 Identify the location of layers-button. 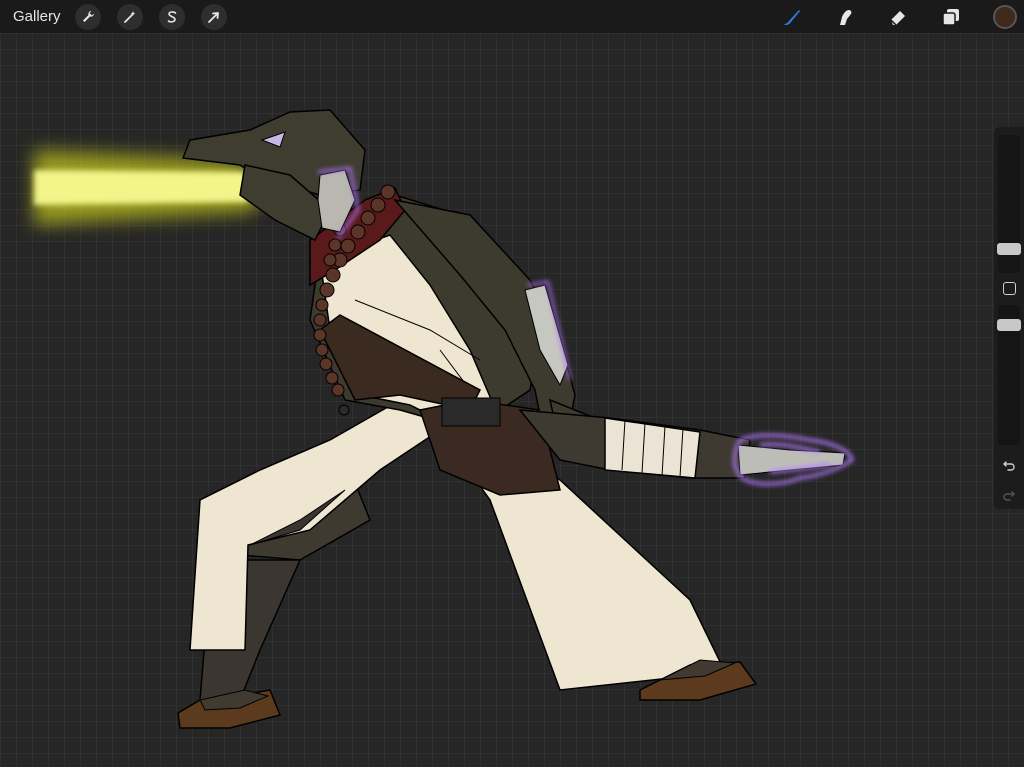
(951, 17).